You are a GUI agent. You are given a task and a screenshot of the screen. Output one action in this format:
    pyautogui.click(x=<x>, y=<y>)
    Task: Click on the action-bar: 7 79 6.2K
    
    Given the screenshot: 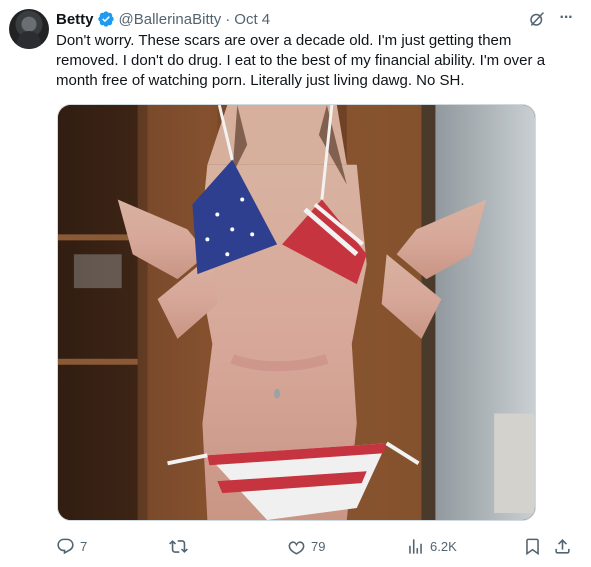 What is the action you would take?
    pyautogui.click(x=318, y=546)
    